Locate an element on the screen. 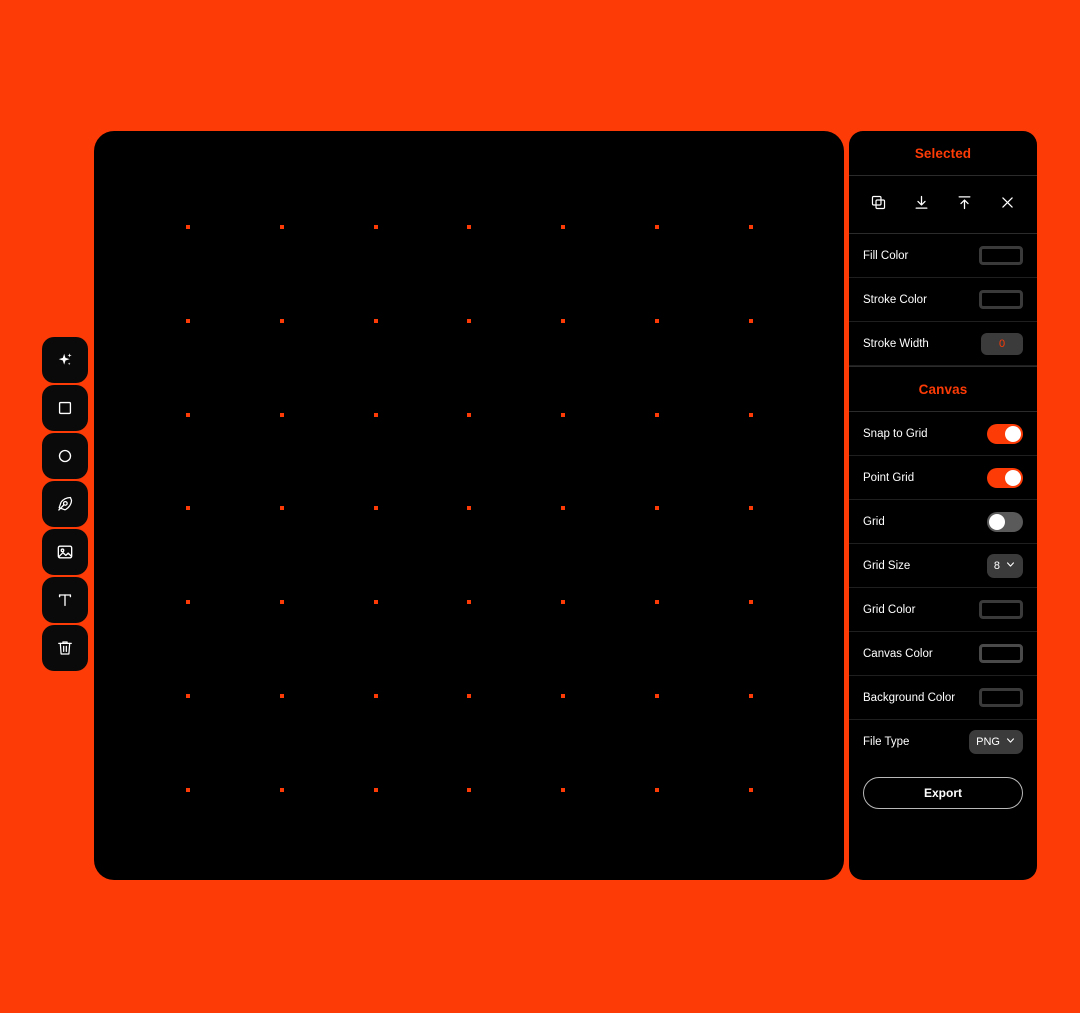 The image size is (1080, 1013). snap-to-grid-toggle is located at coordinates (1005, 433).